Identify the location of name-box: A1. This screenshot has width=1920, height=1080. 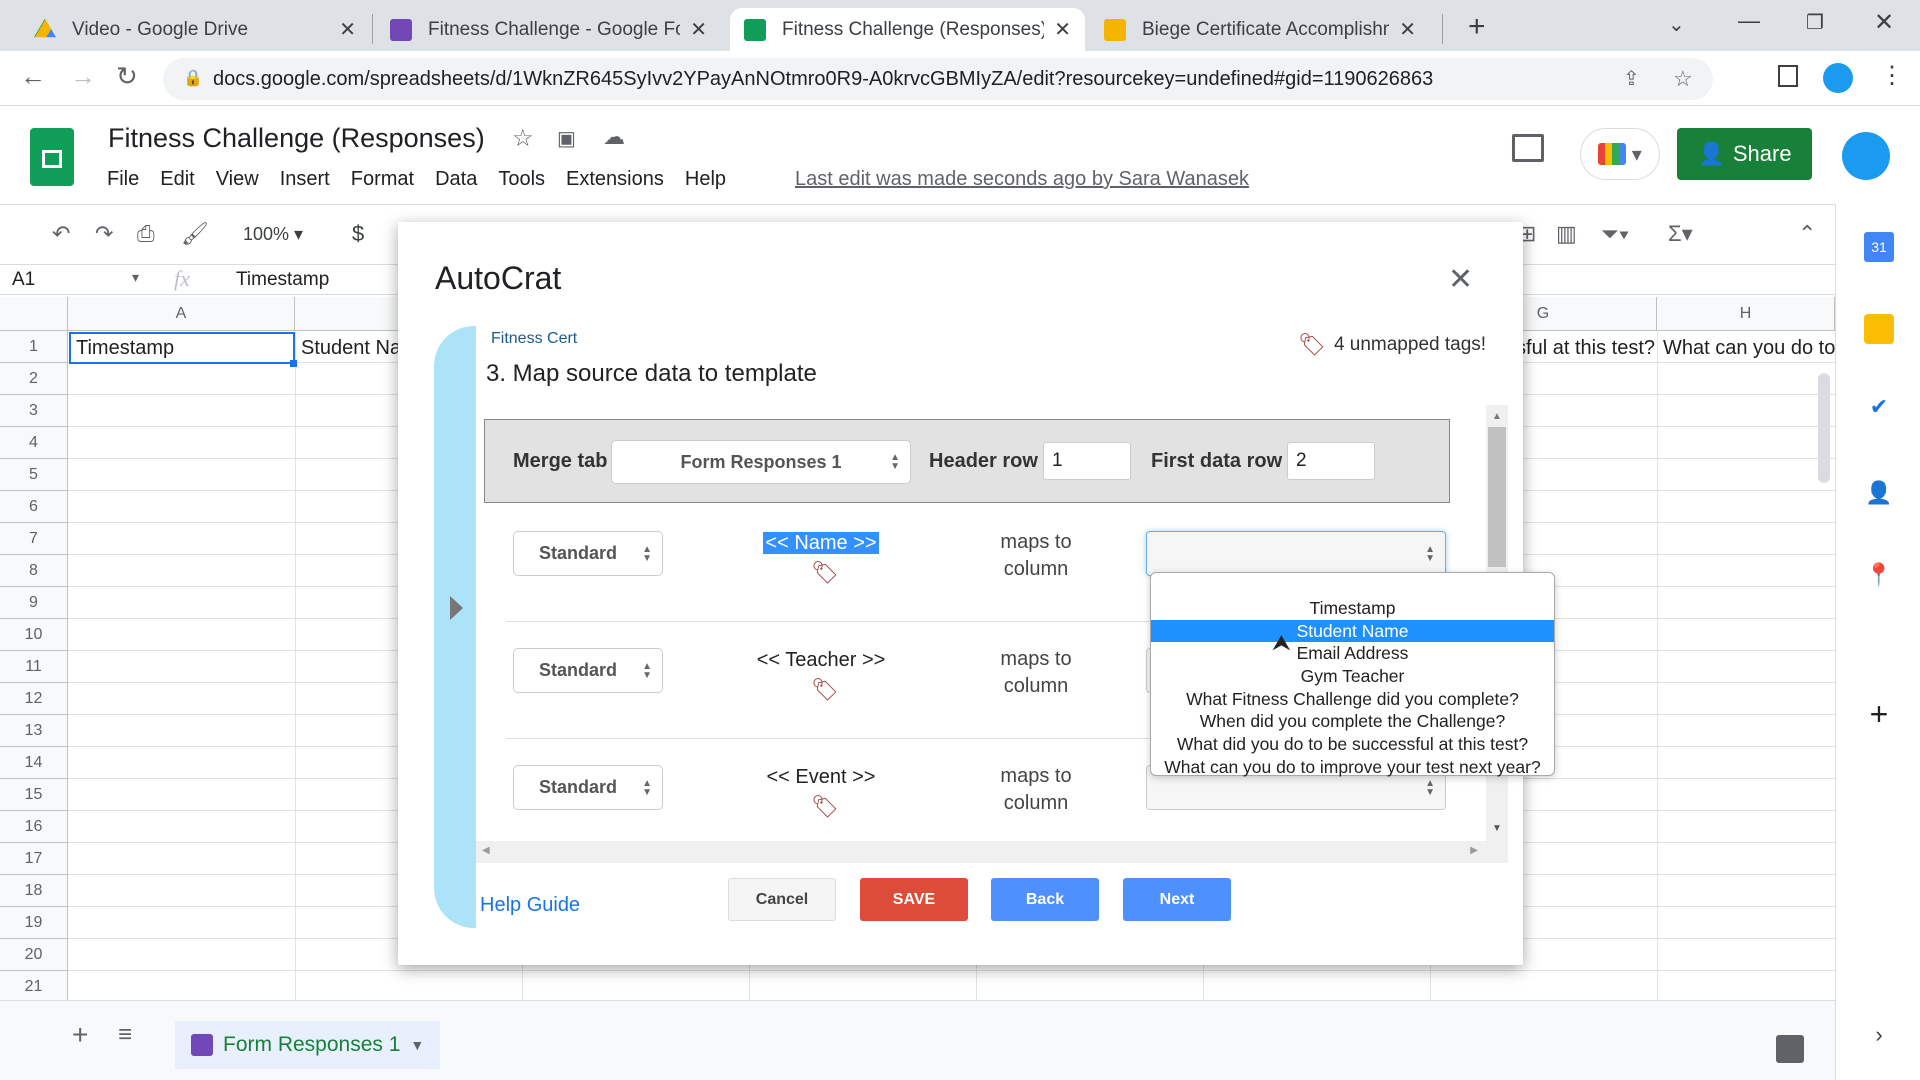
(23, 280).